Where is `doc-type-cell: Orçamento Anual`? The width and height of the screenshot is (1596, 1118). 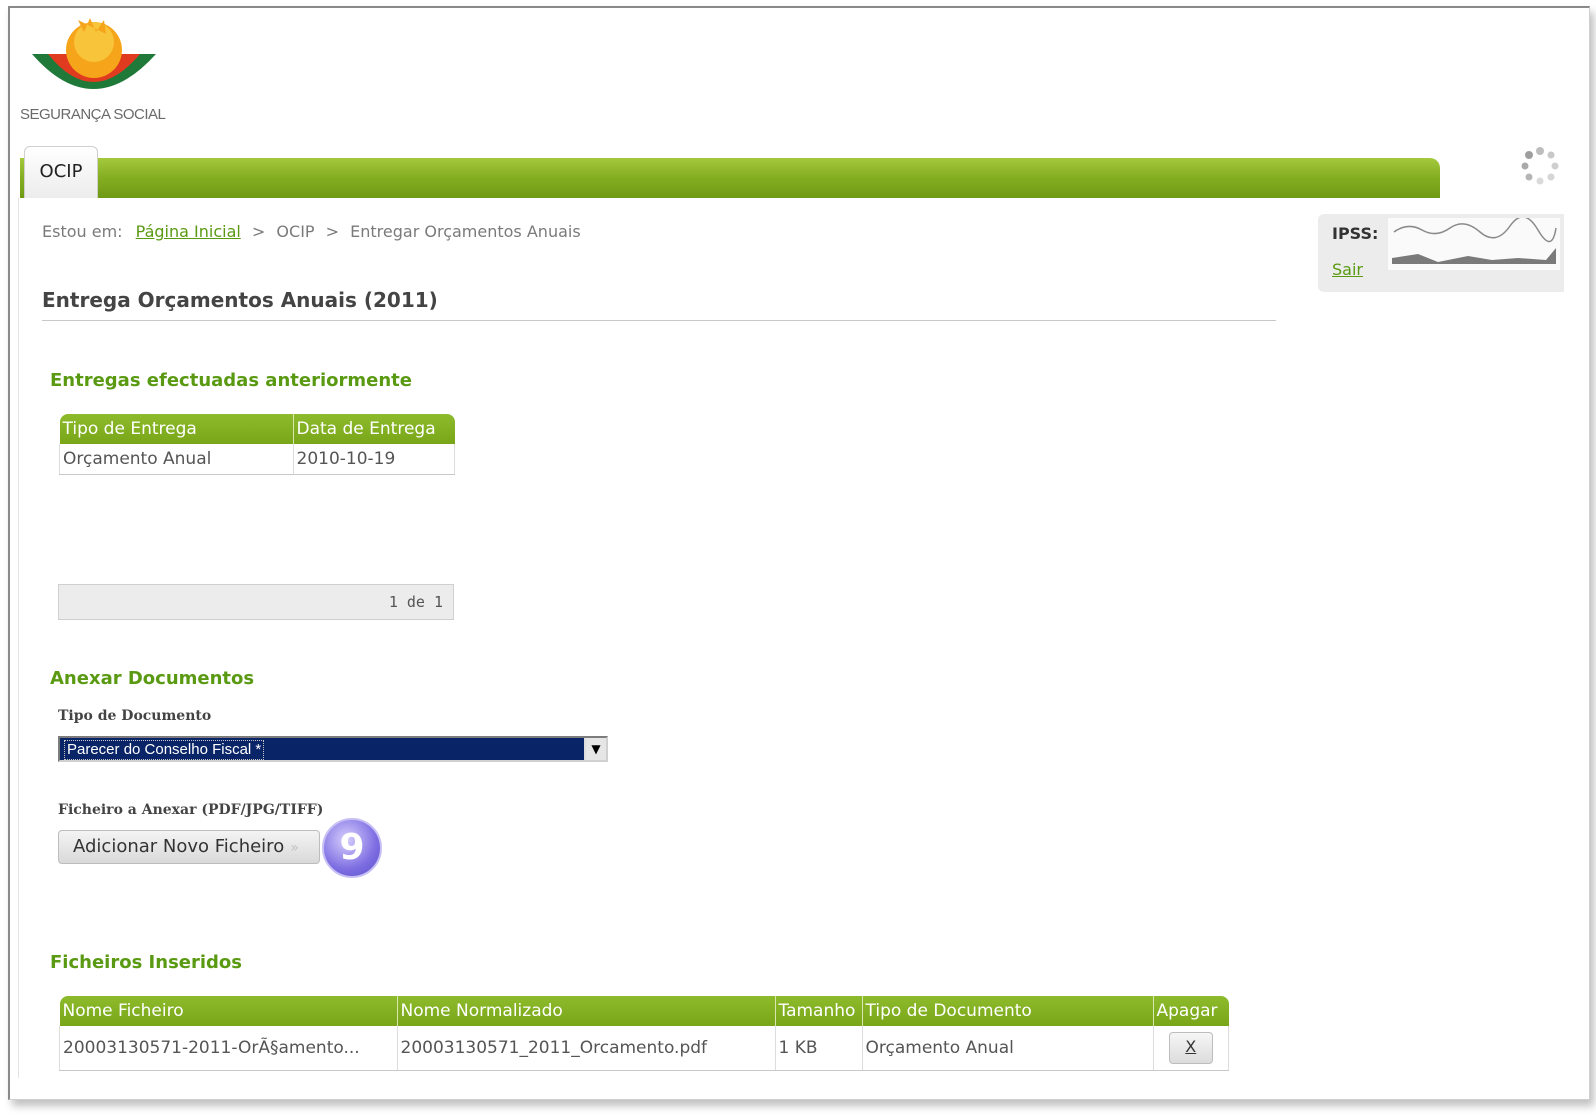
doc-type-cell: Orçamento Anual is located at coordinates (1008, 1048).